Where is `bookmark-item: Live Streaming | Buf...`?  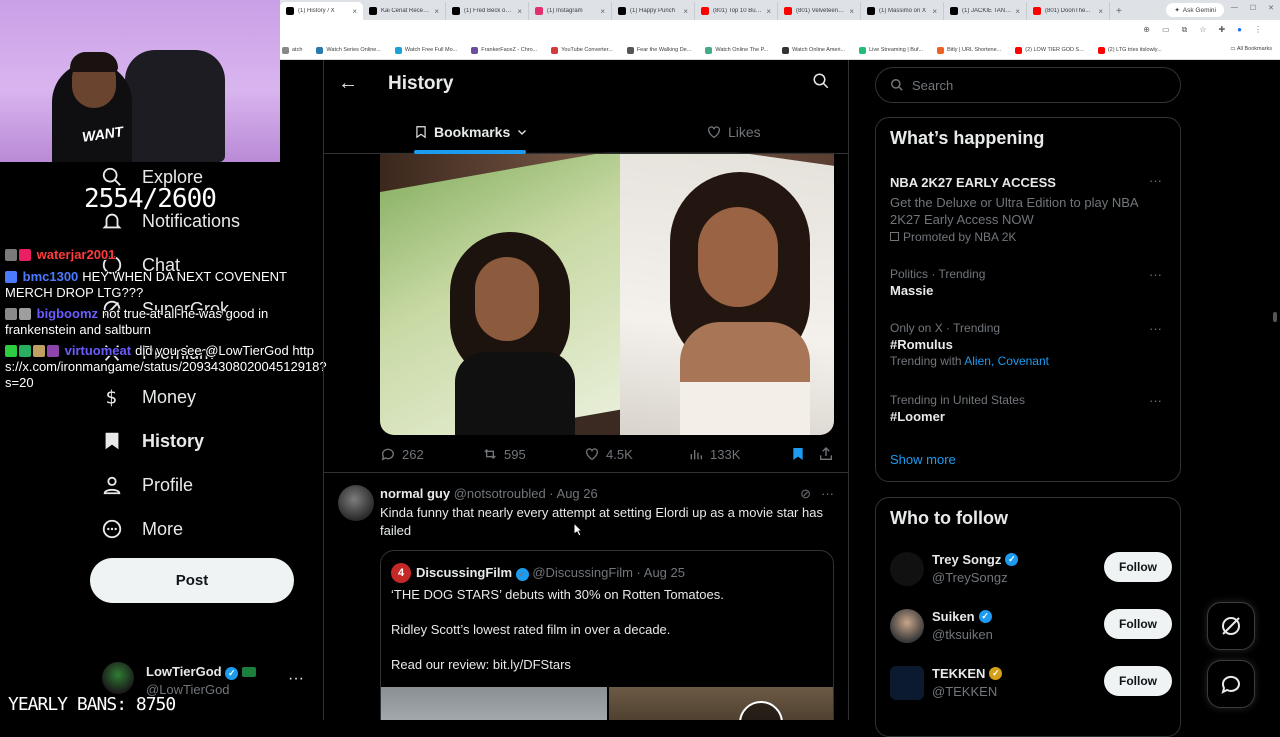
bookmark-item: Live Streaming | Buf... is located at coordinates (891, 50).